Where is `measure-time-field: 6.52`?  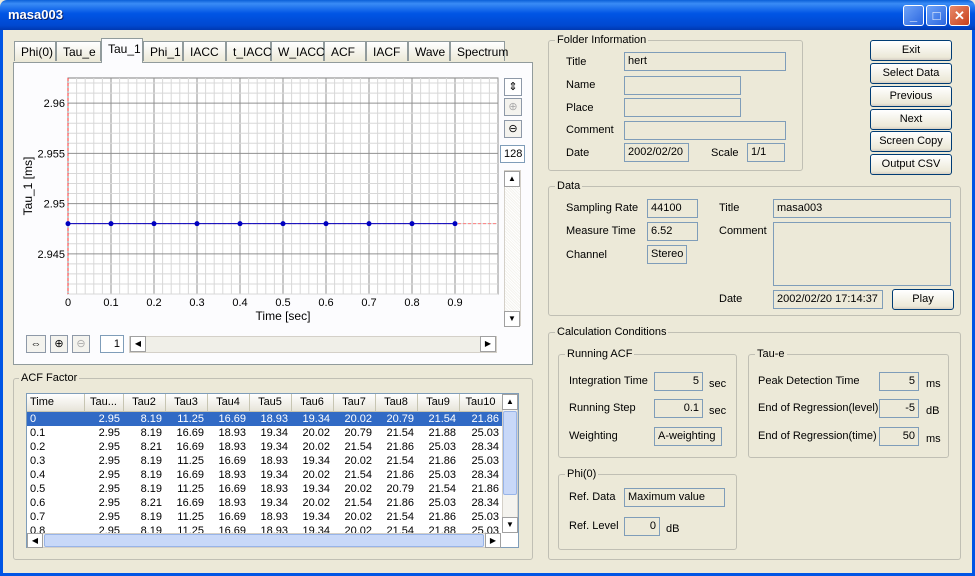 measure-time-field: 6.52 is located at coordinates (672, 231).